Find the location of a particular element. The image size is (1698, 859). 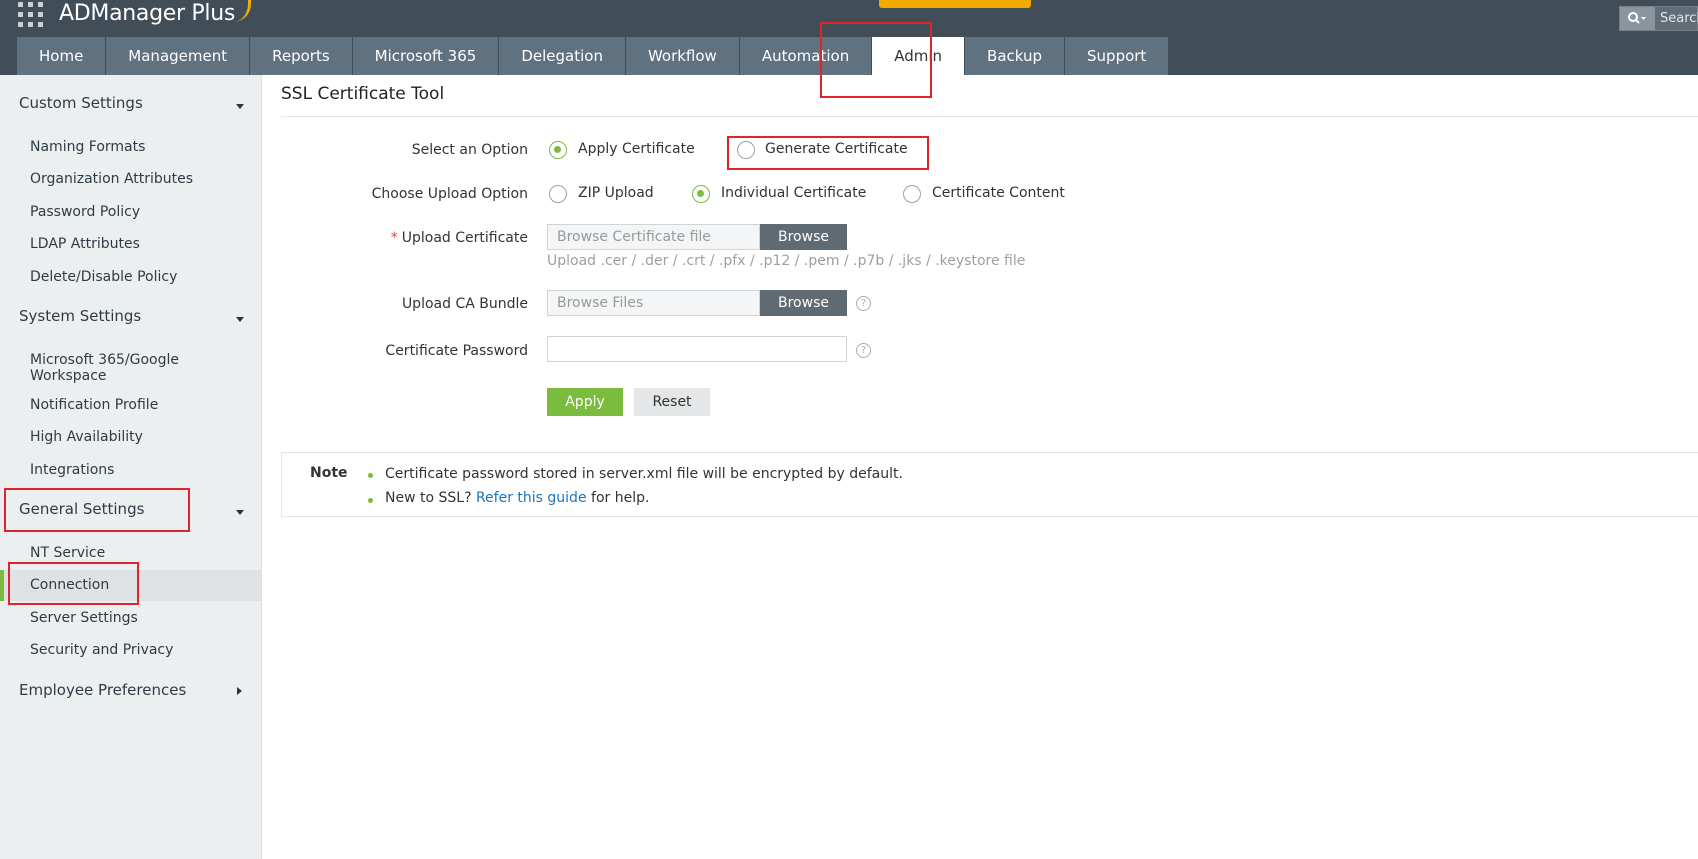

note-line-2: New to SSL? Refer this guide for help. is located at coordinates (517, 498).